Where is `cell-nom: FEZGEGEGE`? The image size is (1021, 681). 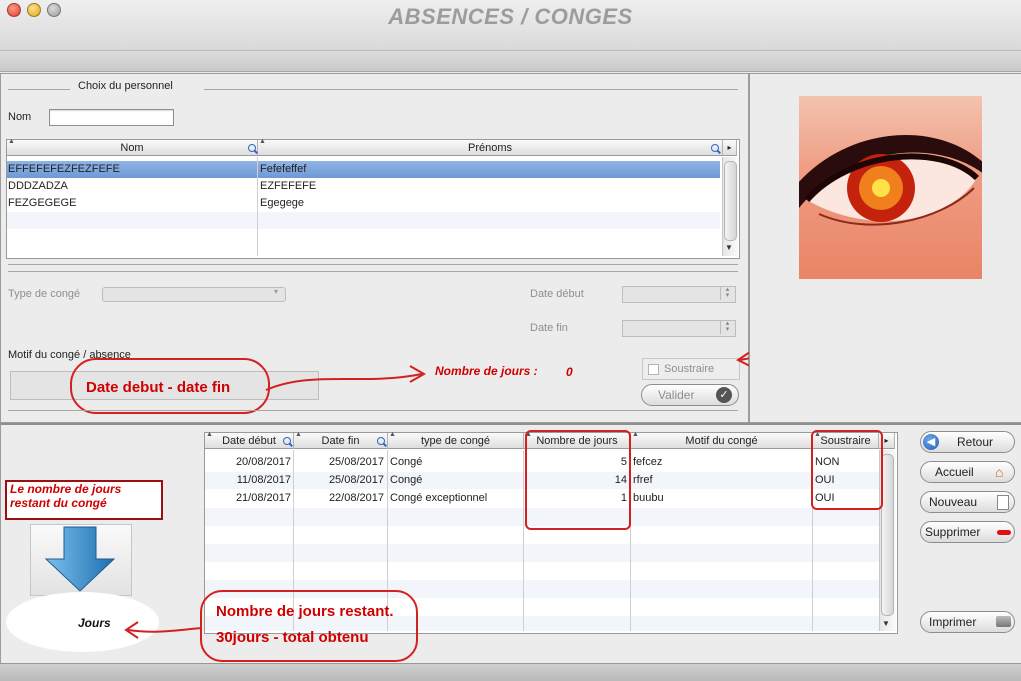
cell-nom: FEZGEGEGE is located at coordinates (132, 203).